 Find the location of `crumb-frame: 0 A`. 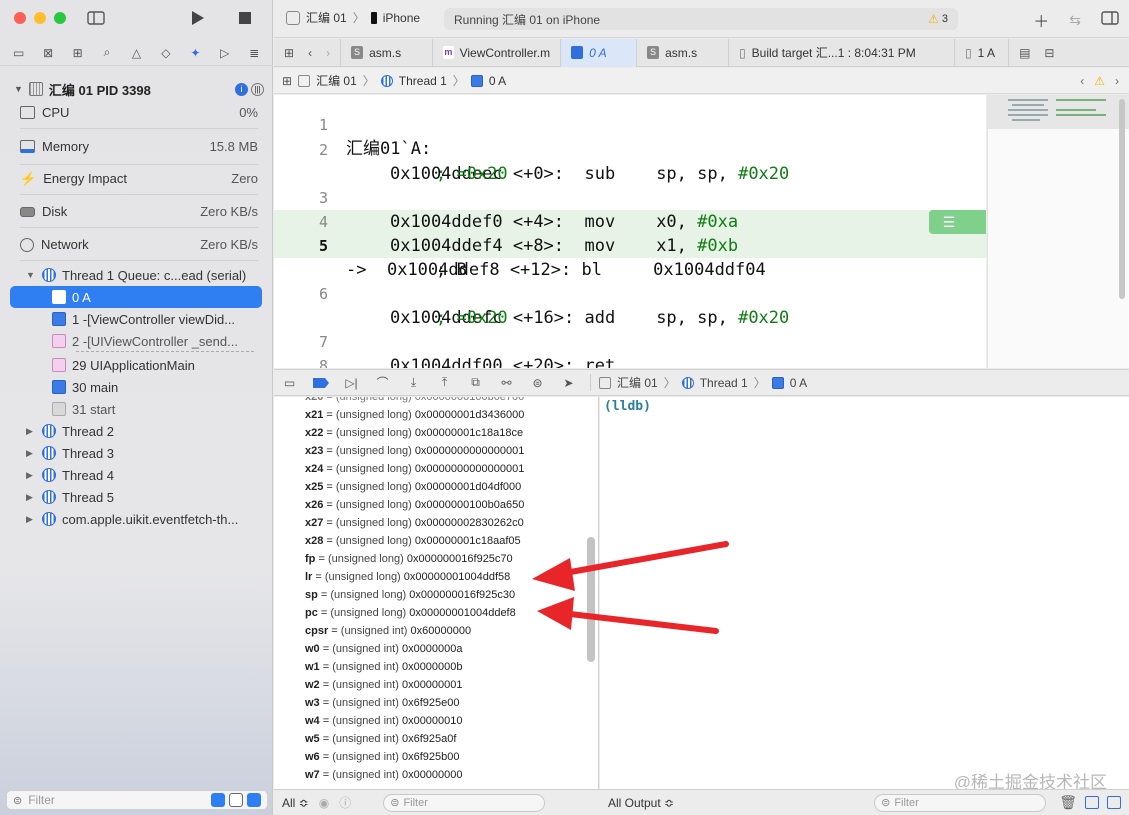

crumb-frame: 0 A is located at coordinates (798, 383).